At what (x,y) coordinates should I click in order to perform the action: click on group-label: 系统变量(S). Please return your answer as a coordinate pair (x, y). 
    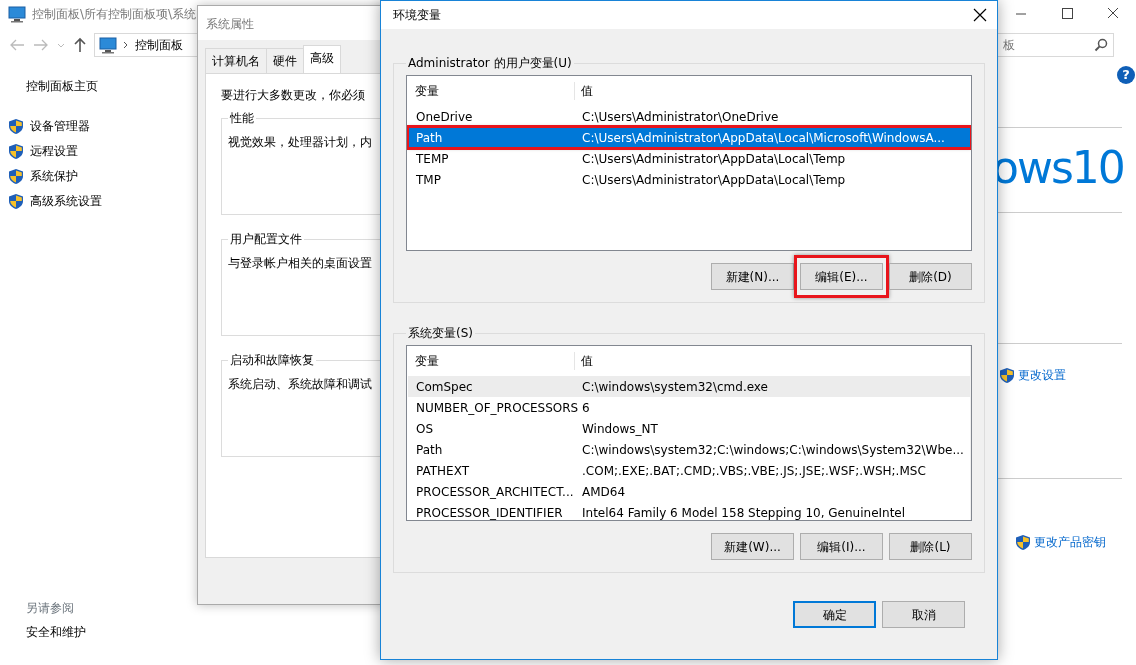
    Looking at the image, I should click on (440, 333).